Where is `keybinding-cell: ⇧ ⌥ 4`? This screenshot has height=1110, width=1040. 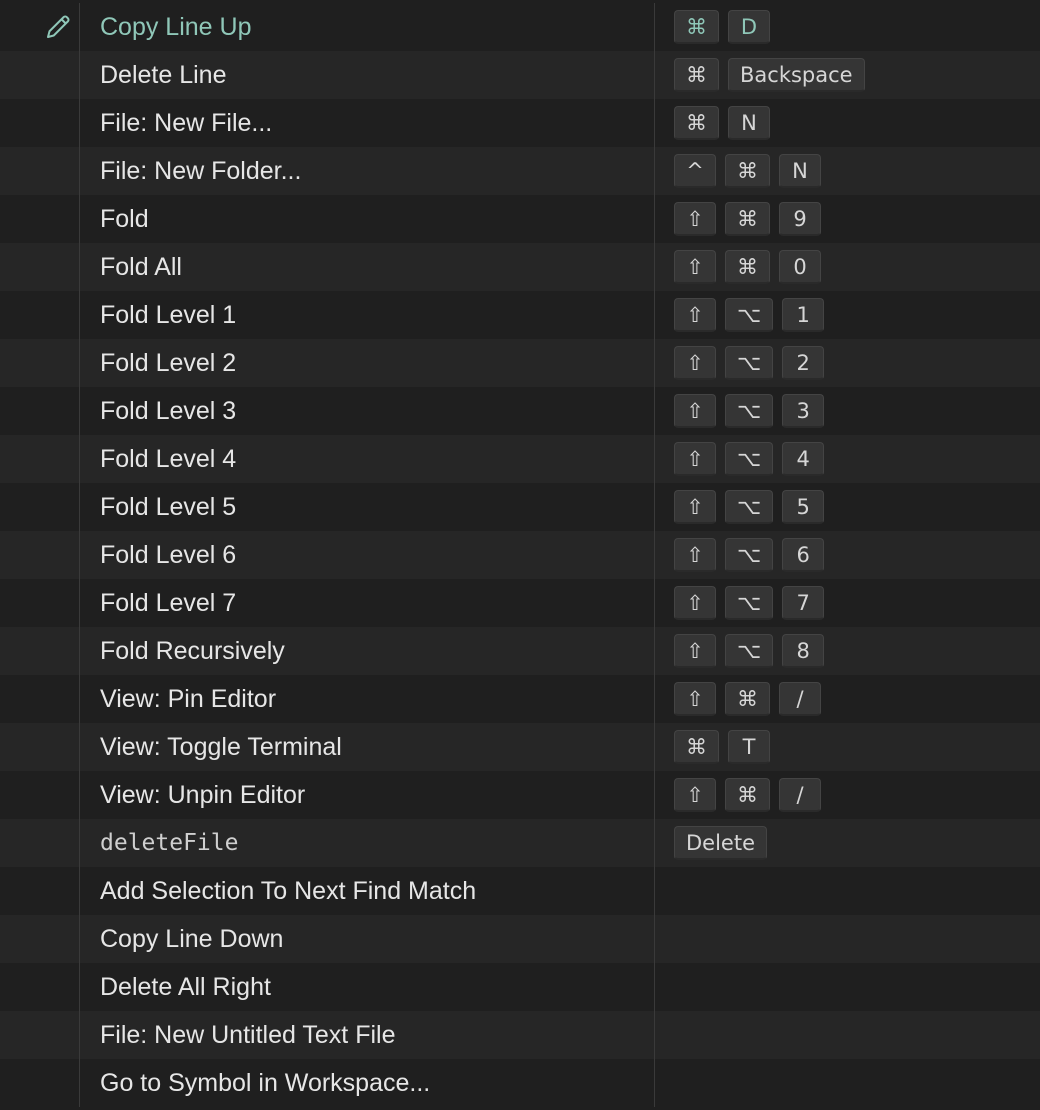
keybinding-cell: ⇧ ⌥ 4 is located at coordinates (847, 459).